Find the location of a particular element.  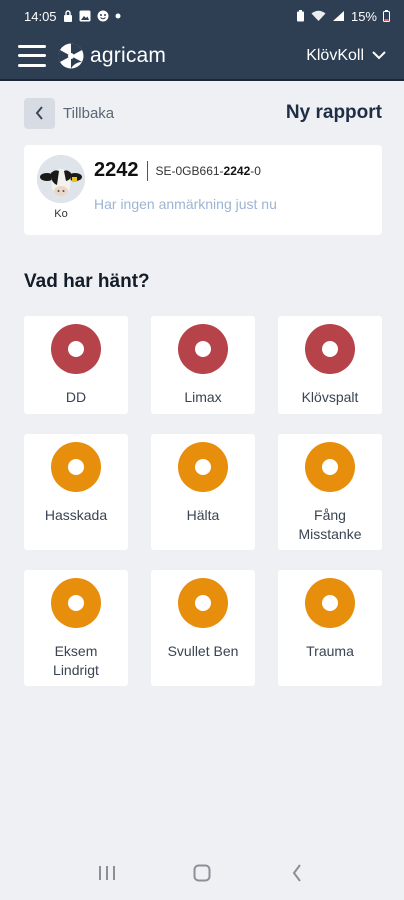

event-label: Limax is located at coordinates (203, 397).